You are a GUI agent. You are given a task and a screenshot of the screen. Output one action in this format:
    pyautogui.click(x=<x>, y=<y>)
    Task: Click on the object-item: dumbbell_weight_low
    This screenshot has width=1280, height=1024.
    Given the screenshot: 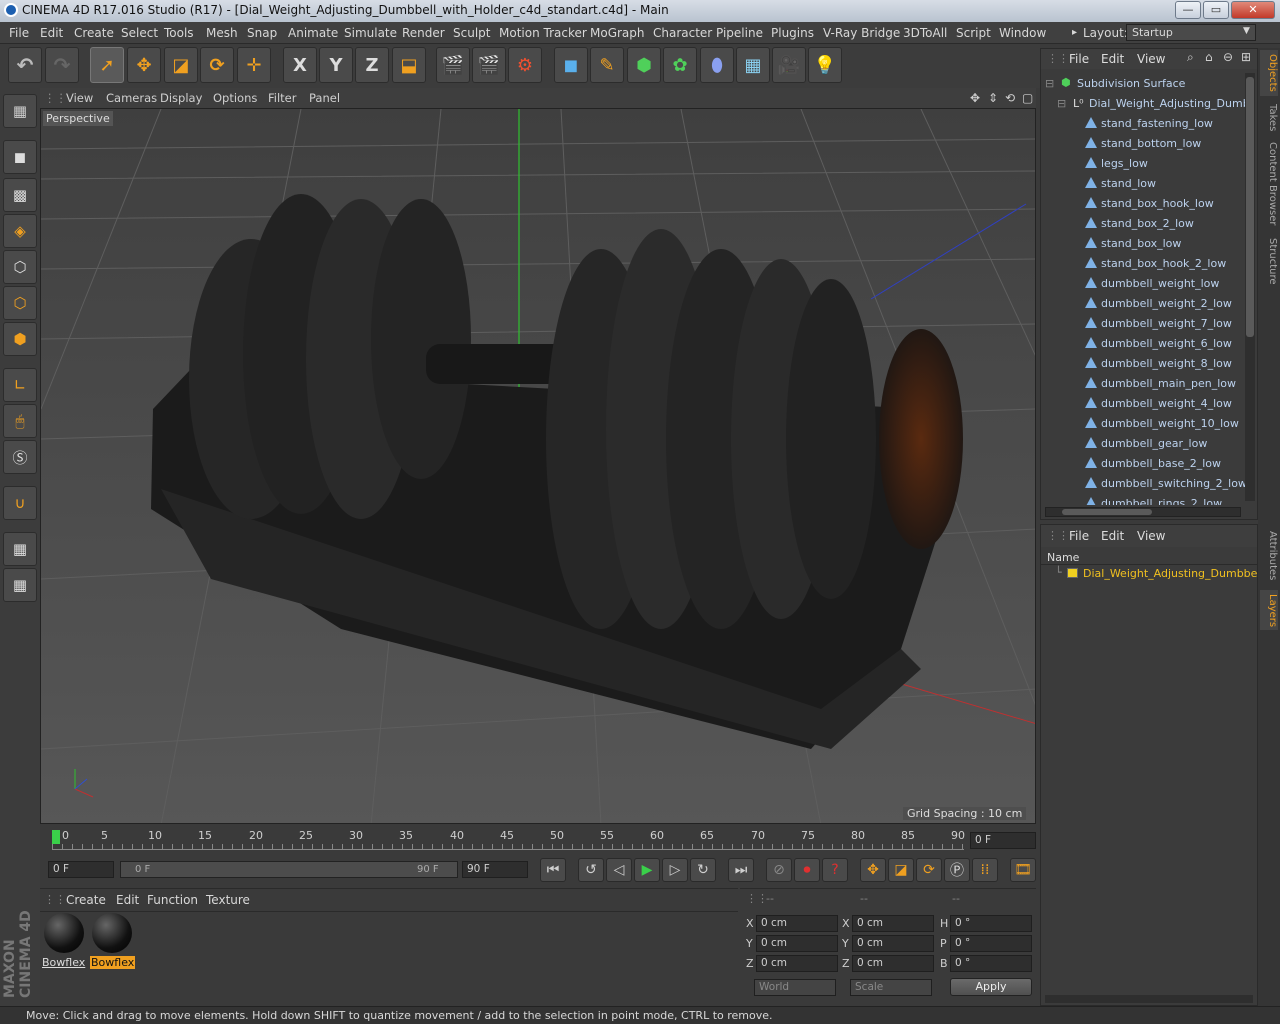 What is the action you would take?
    pyautogui.click(x=1149, y=283)
    